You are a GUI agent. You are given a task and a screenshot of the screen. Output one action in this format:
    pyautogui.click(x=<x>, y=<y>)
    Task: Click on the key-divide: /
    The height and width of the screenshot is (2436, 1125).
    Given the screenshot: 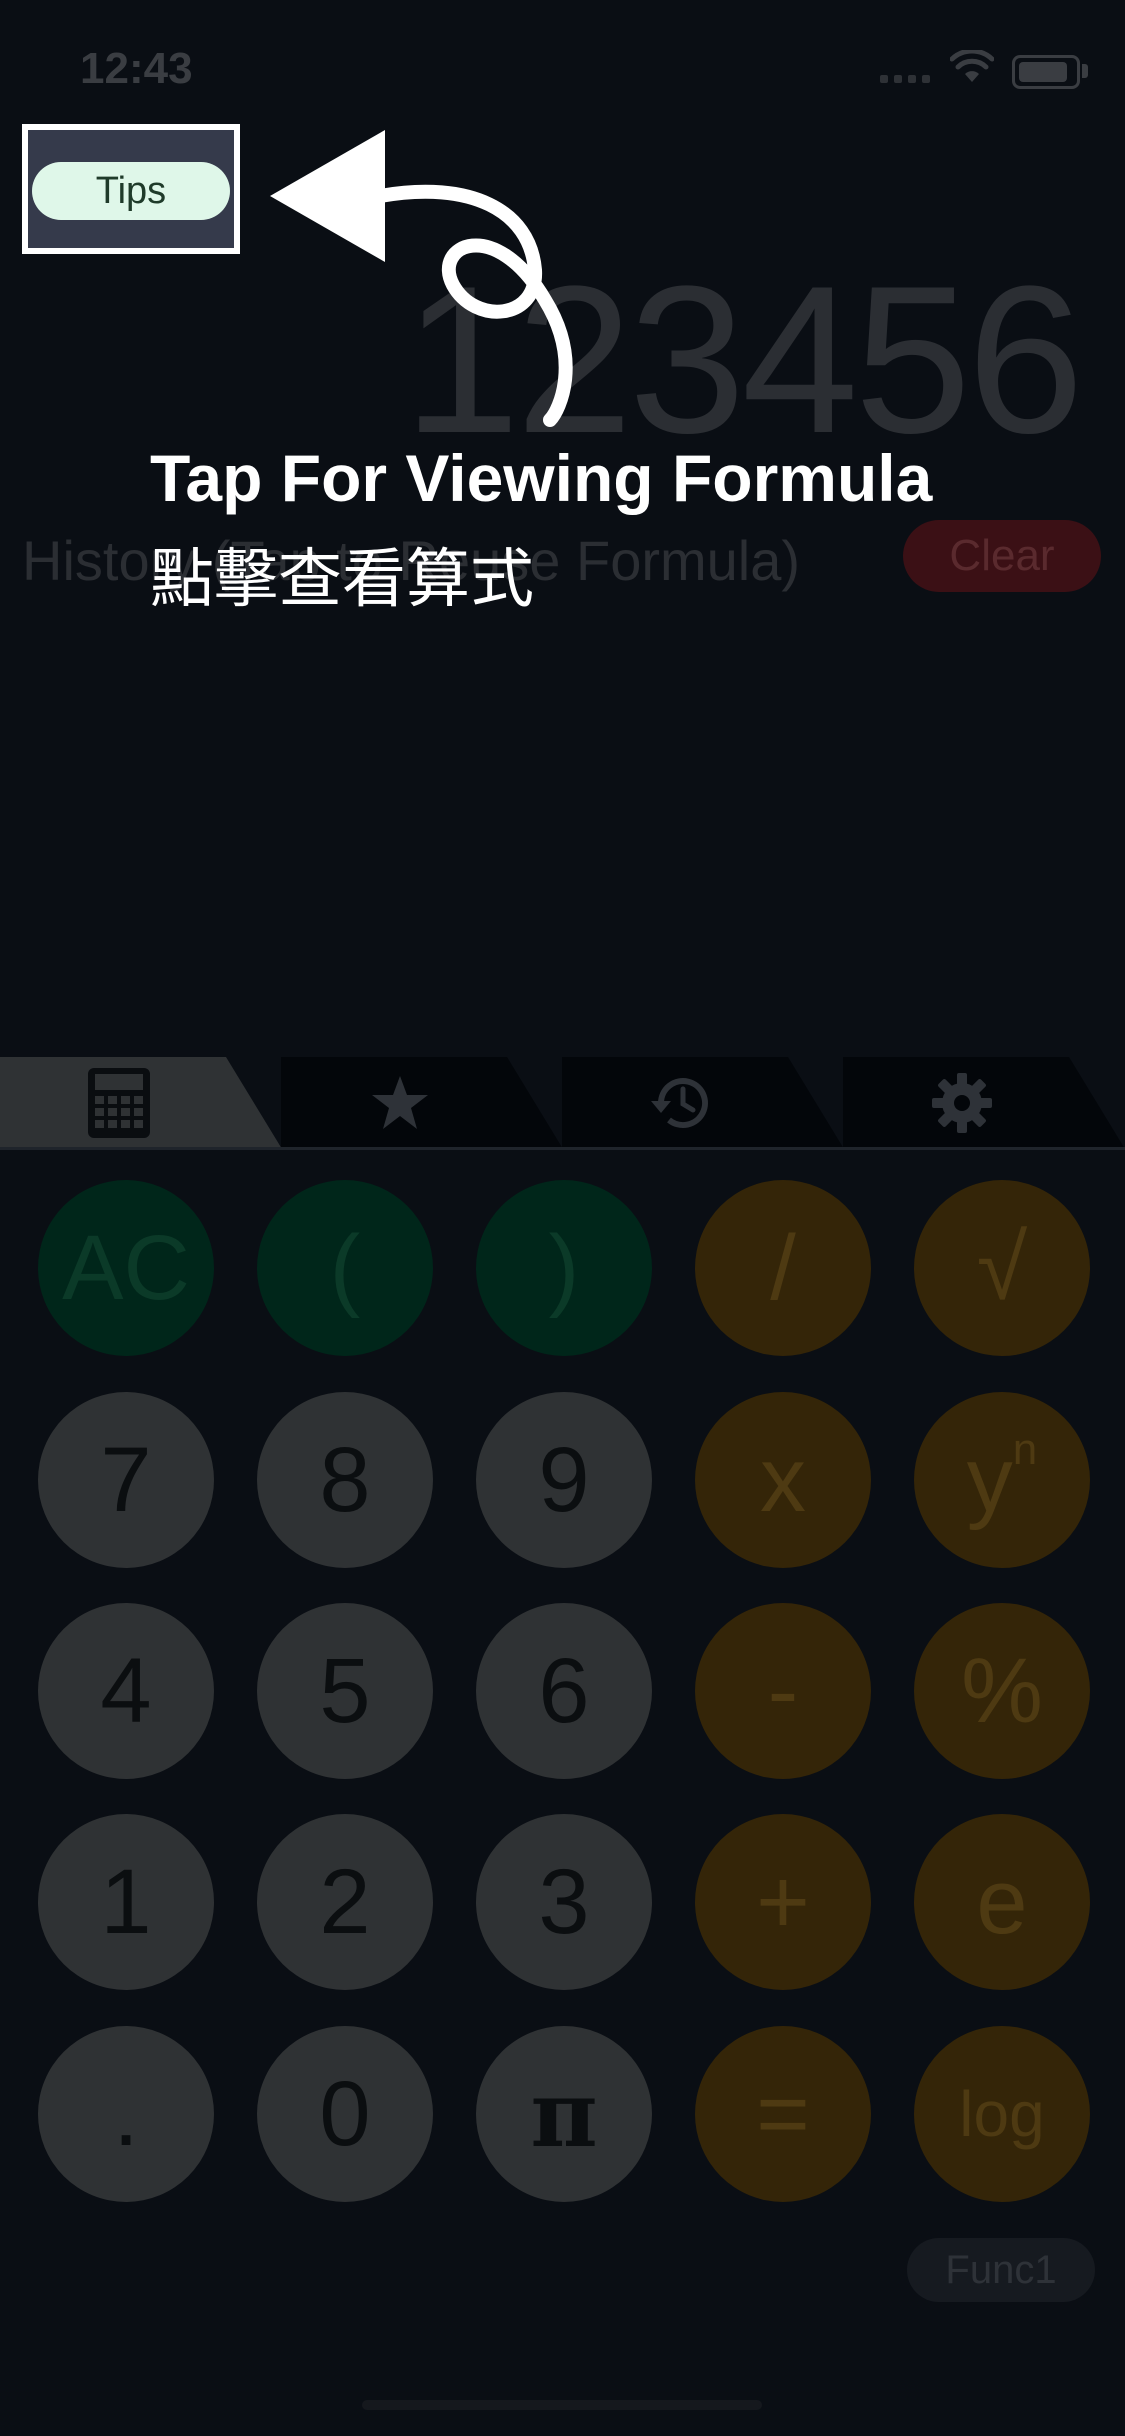 What is the action you would take?
    pyautogui.click(x=783, y=1268)
    